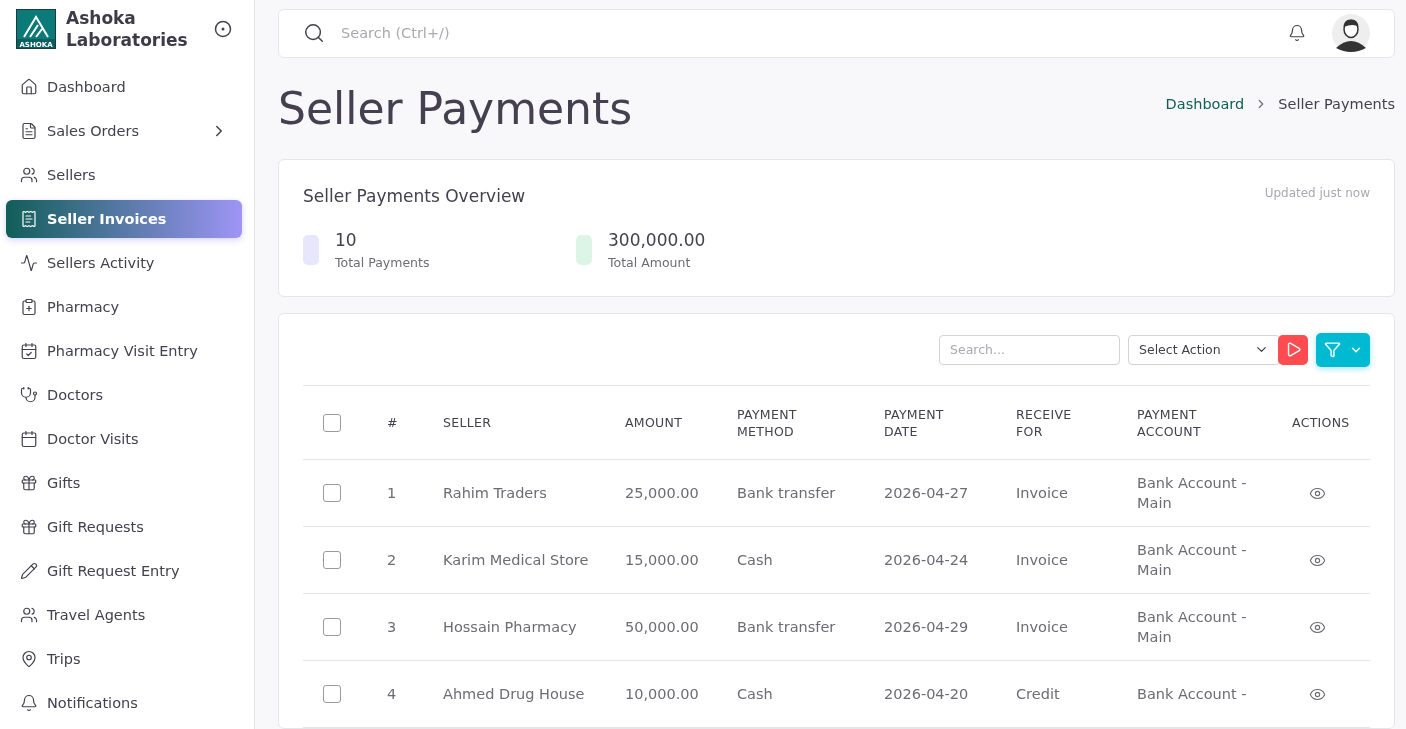 This screenshot has width=1406, height=729. I want to click on updated-text: Updated just now, so click(1317, 192).